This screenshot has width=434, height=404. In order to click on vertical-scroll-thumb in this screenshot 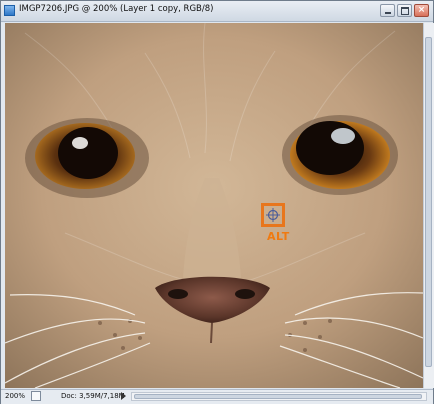, I will do `click(428, 202)`.